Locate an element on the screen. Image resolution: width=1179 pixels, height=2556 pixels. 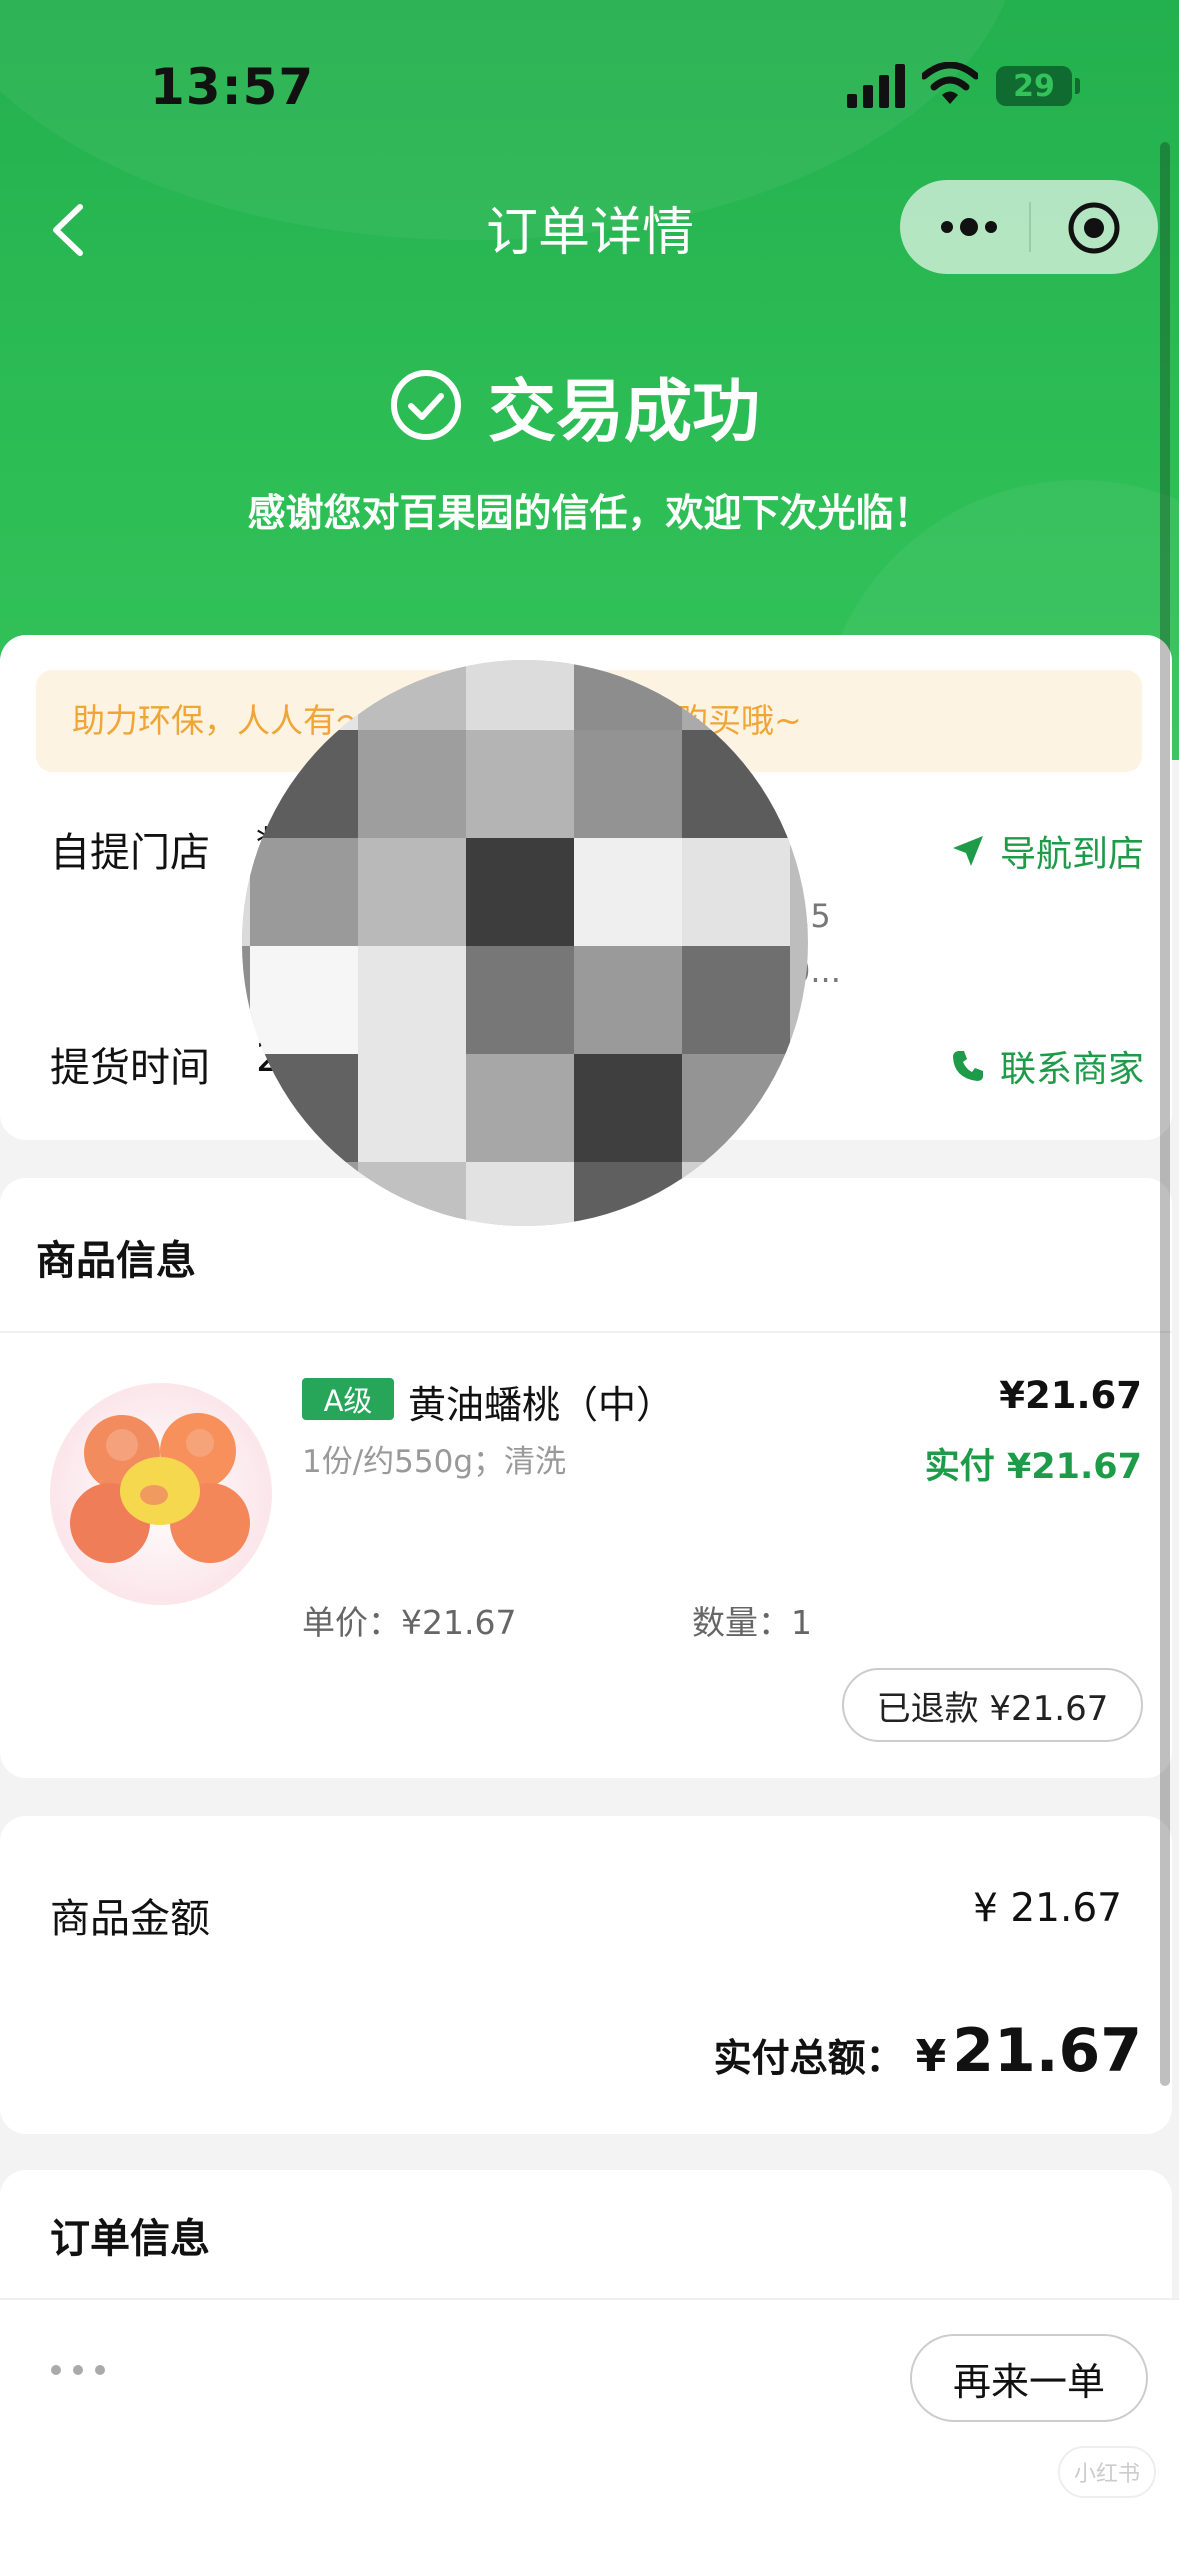
total-paid-label: 实付总额： is located at coordinates (808, 2058).